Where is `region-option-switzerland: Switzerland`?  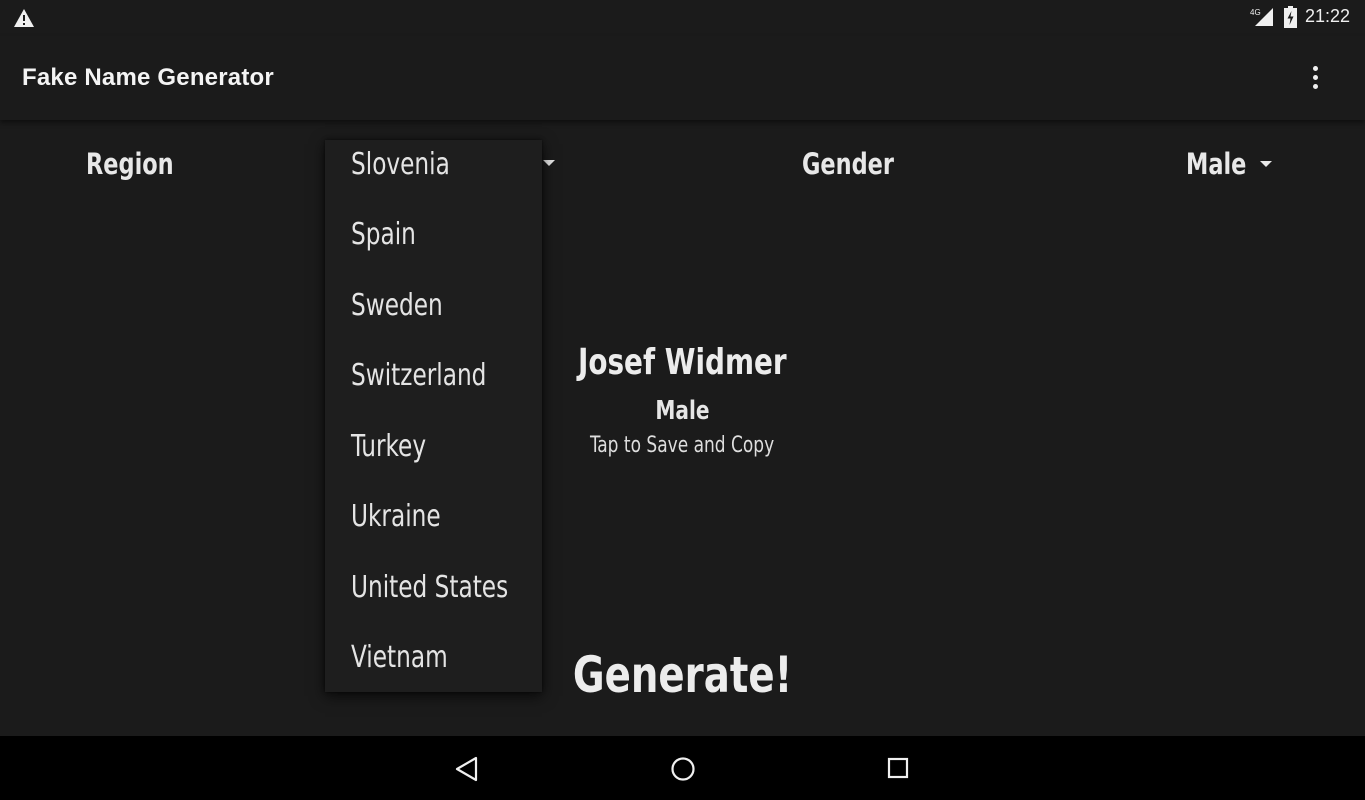
region-option-switzerland: Switzerland is located at coordinates (433, 386).